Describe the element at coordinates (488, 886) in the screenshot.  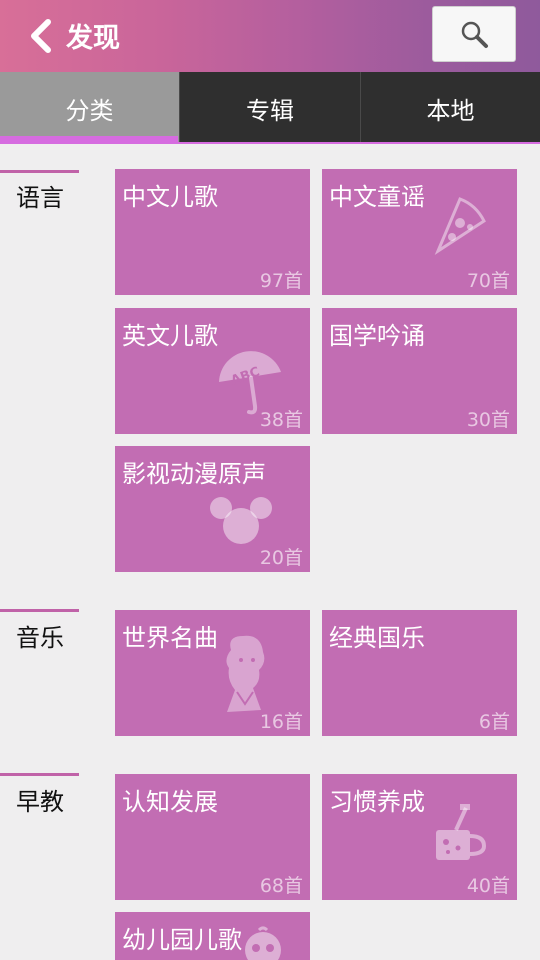
I see `tile-count: 40首` at that location.